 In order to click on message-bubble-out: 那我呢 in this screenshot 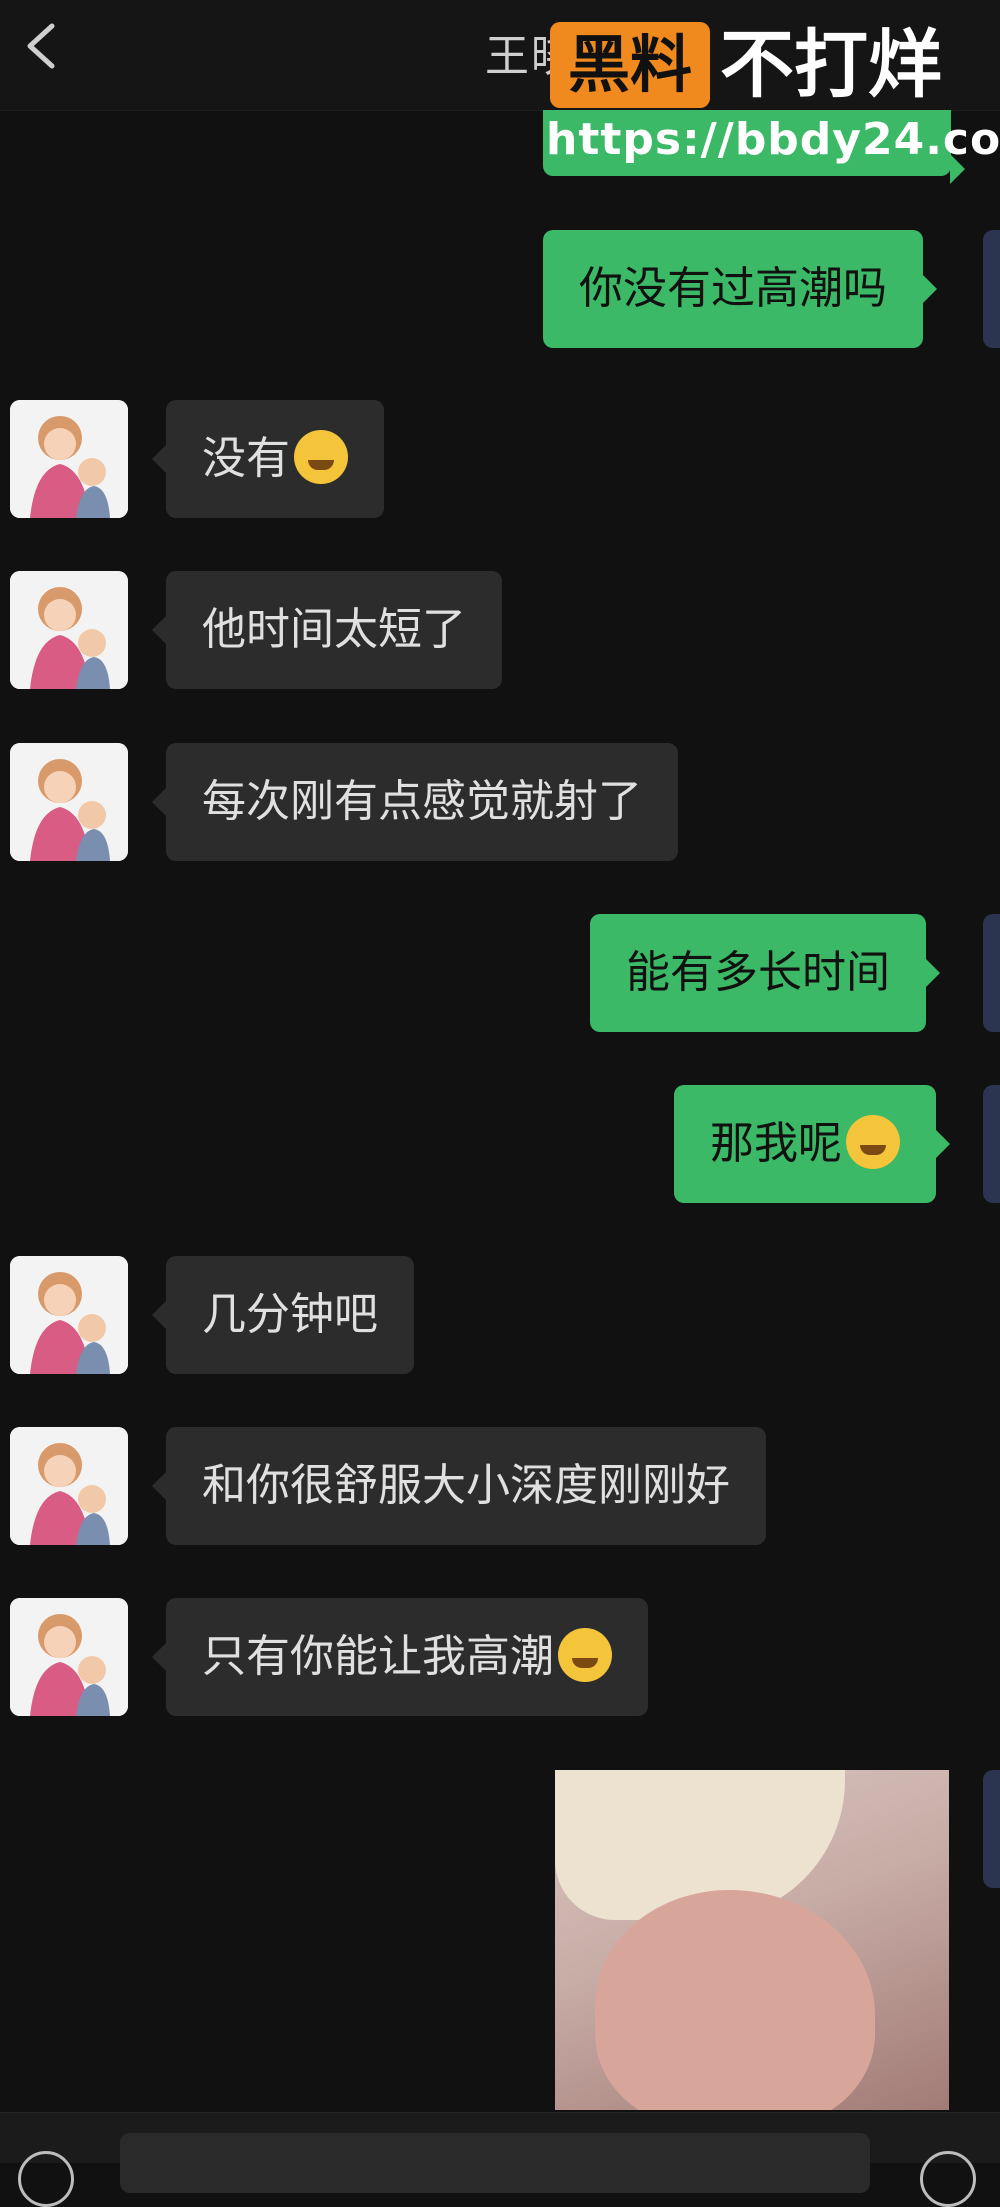, I will do `click(812, 1144)`.